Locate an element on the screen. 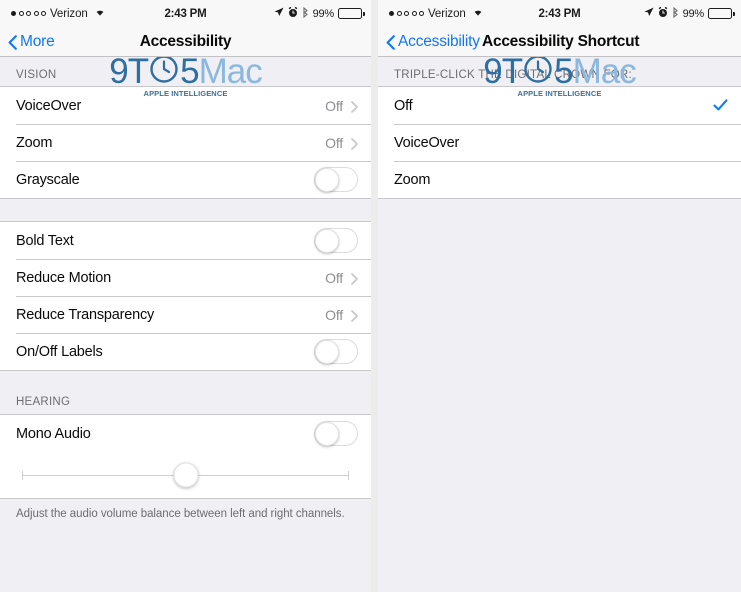  page-title-left: Accessibility is located at coordinates (185, 41).